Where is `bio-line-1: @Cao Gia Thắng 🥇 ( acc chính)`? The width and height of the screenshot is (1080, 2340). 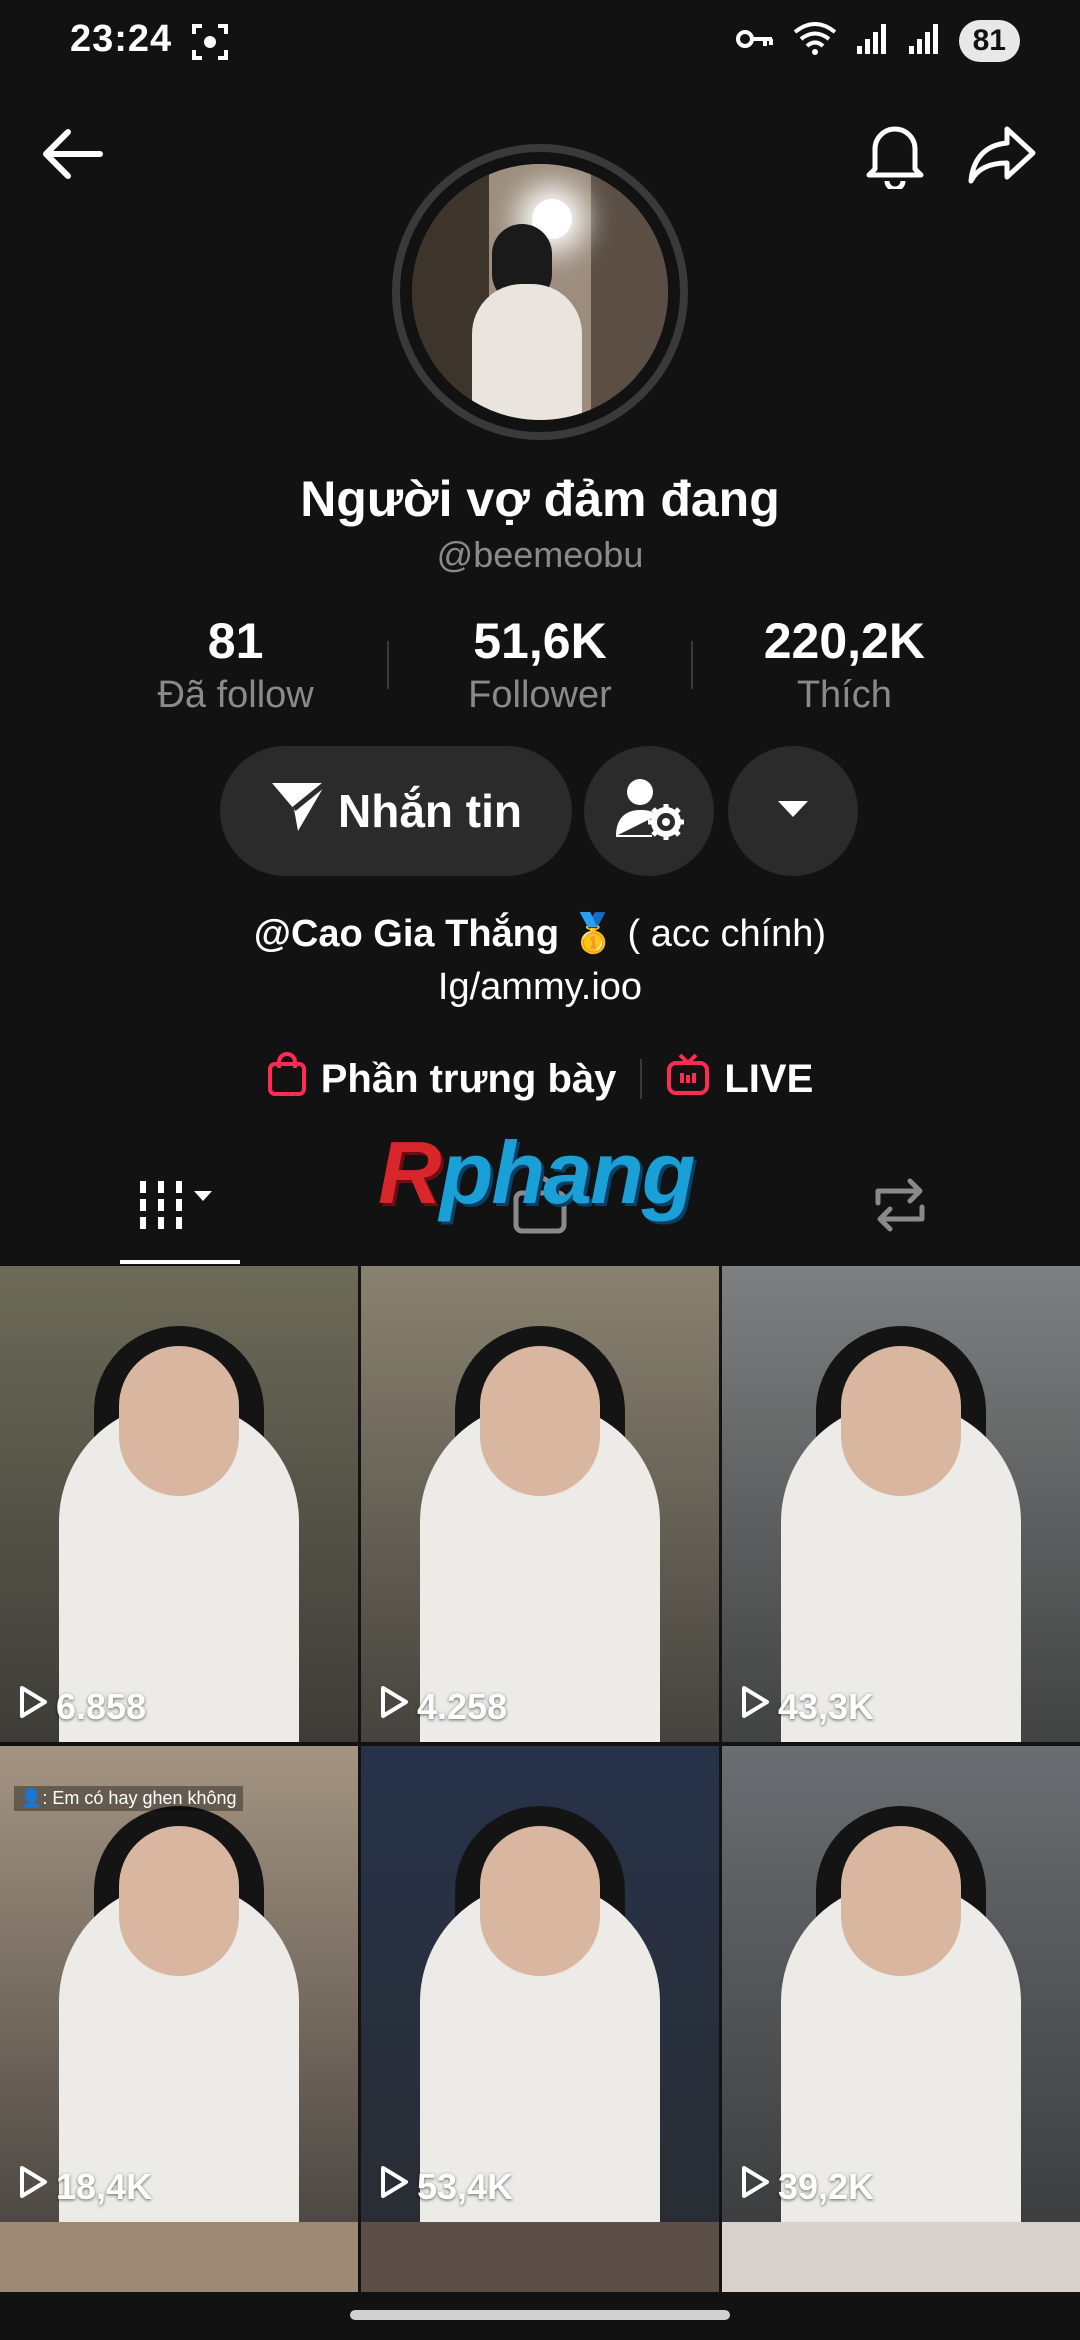 bio-line-1: @Cao Gia Thắng 🥇 ( acc chính) is located at coordinates (540, 934).